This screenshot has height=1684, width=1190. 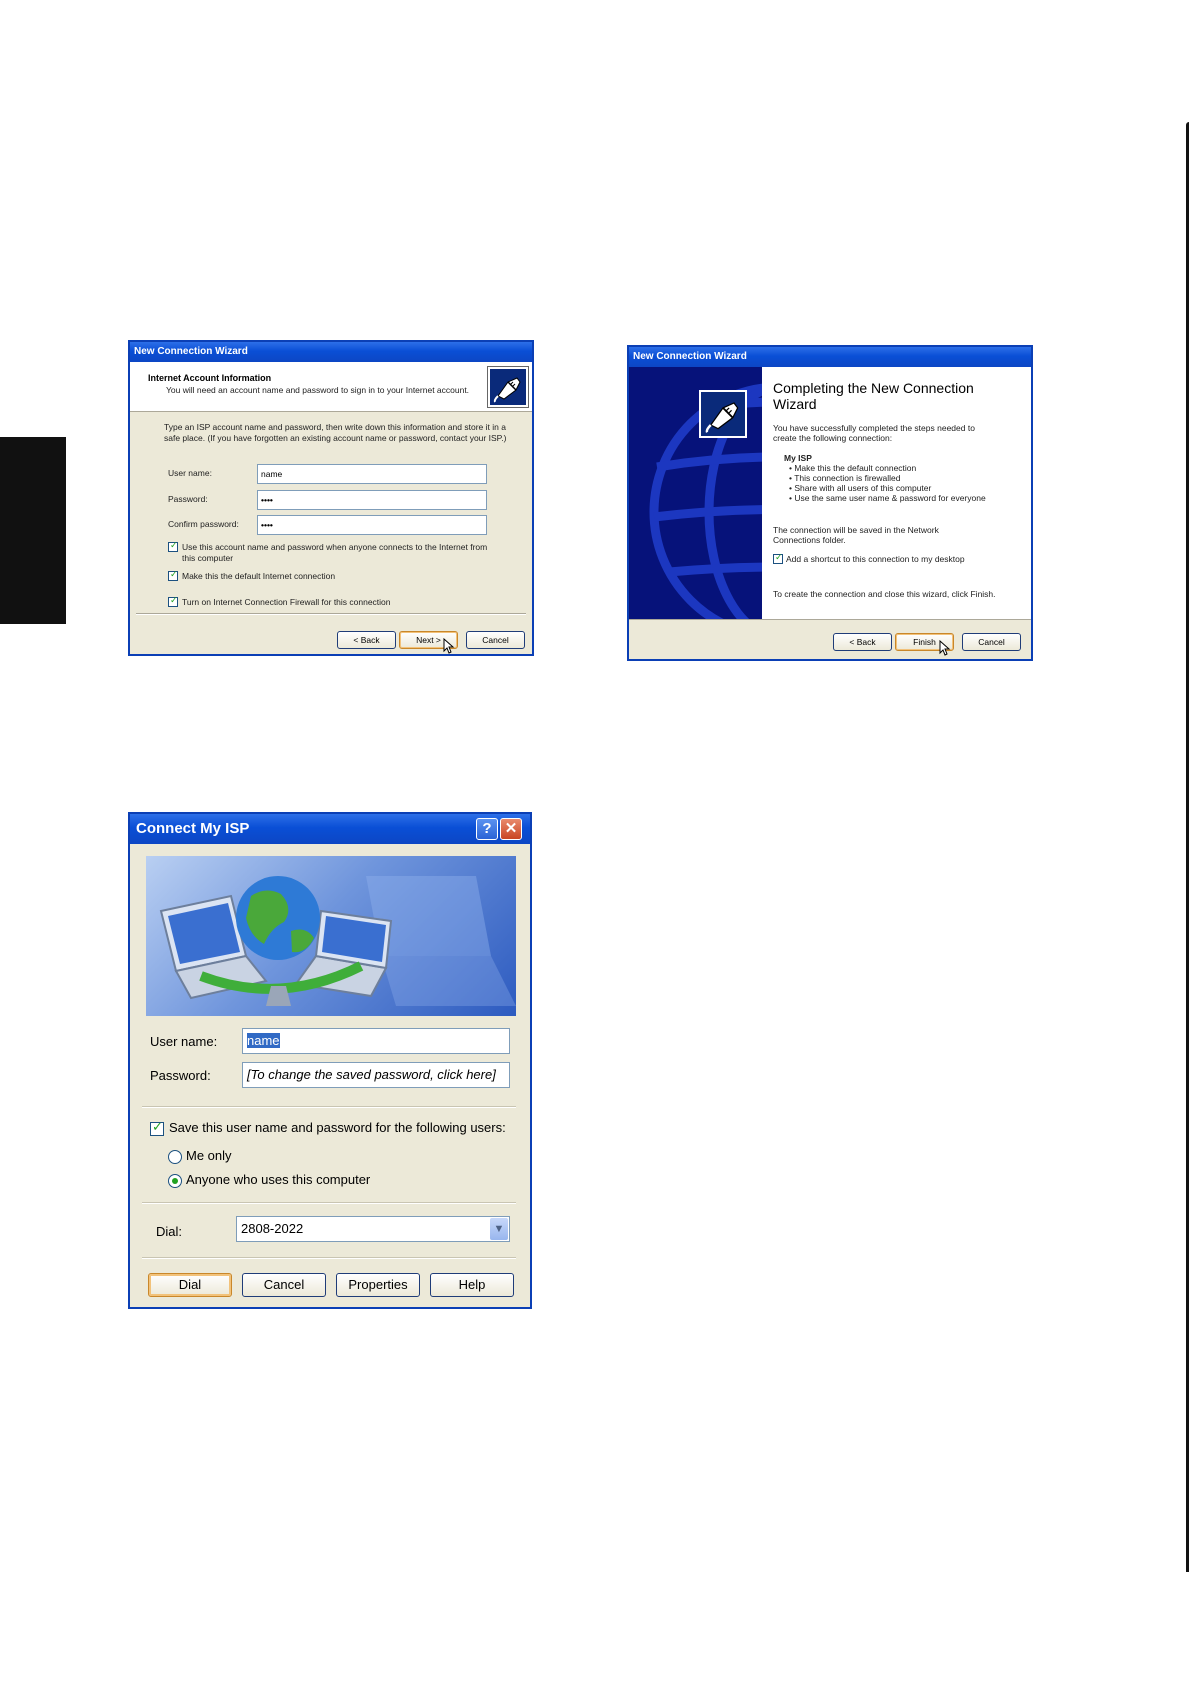 What do you see at coordinates (798, 458) in the screenshot?
I see `connection-name: My ISP` at bounding box center [798, 458].